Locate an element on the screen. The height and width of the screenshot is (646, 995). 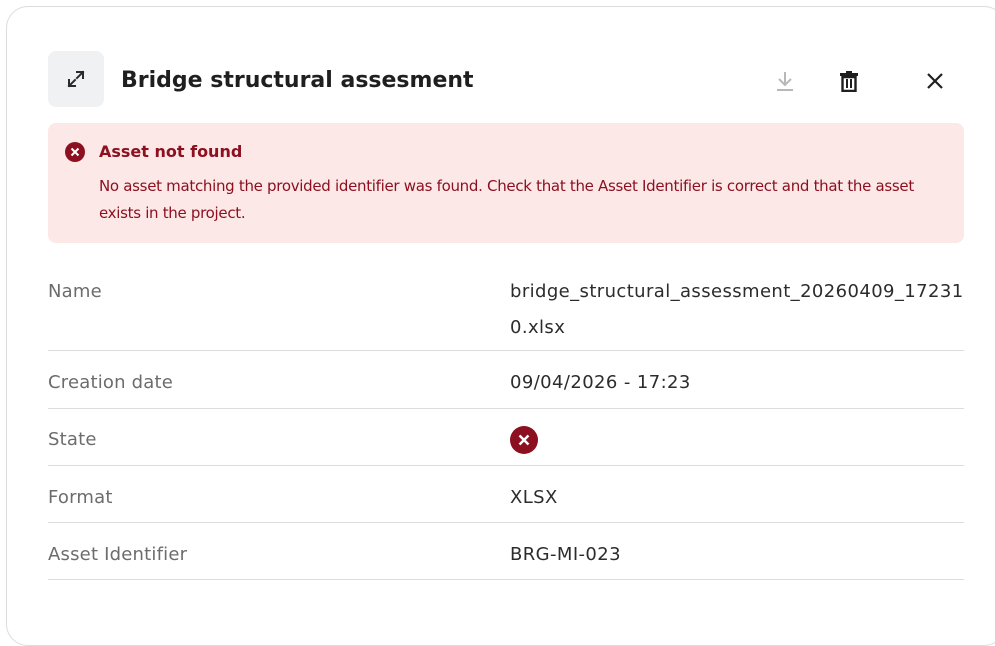
download-icon is located at coordinates (785, 81).